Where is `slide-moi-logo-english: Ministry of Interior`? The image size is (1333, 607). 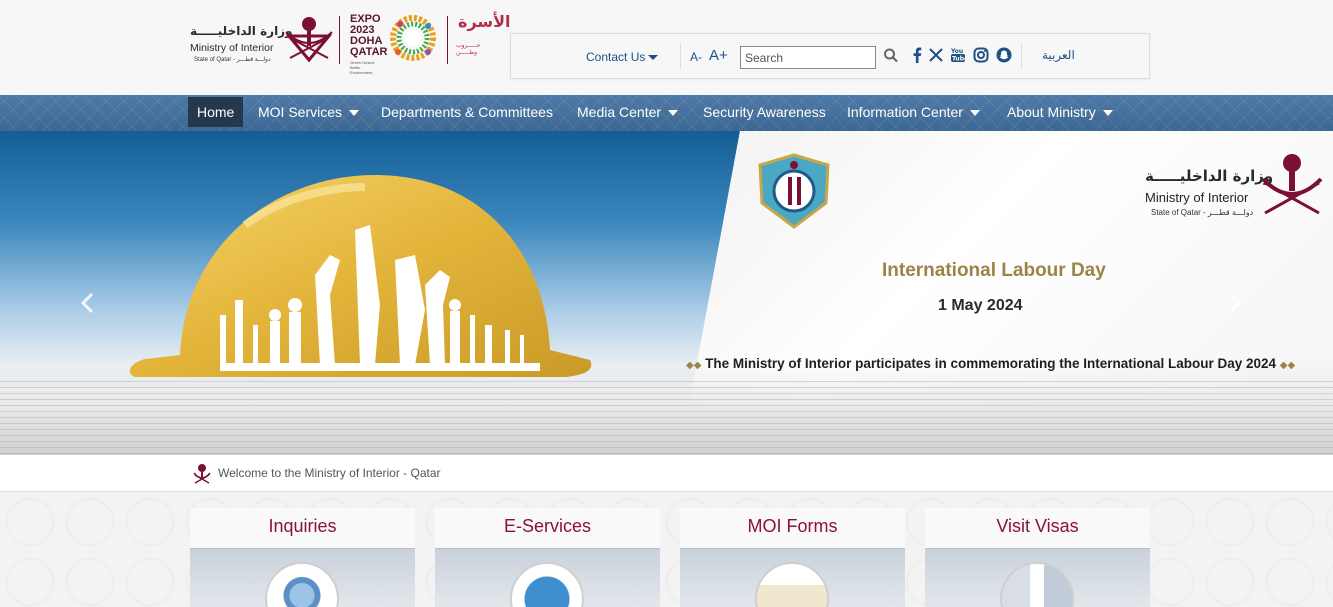 slide-moi-logo-english: Ministry of Interior is located at coordinates (1197, 197).